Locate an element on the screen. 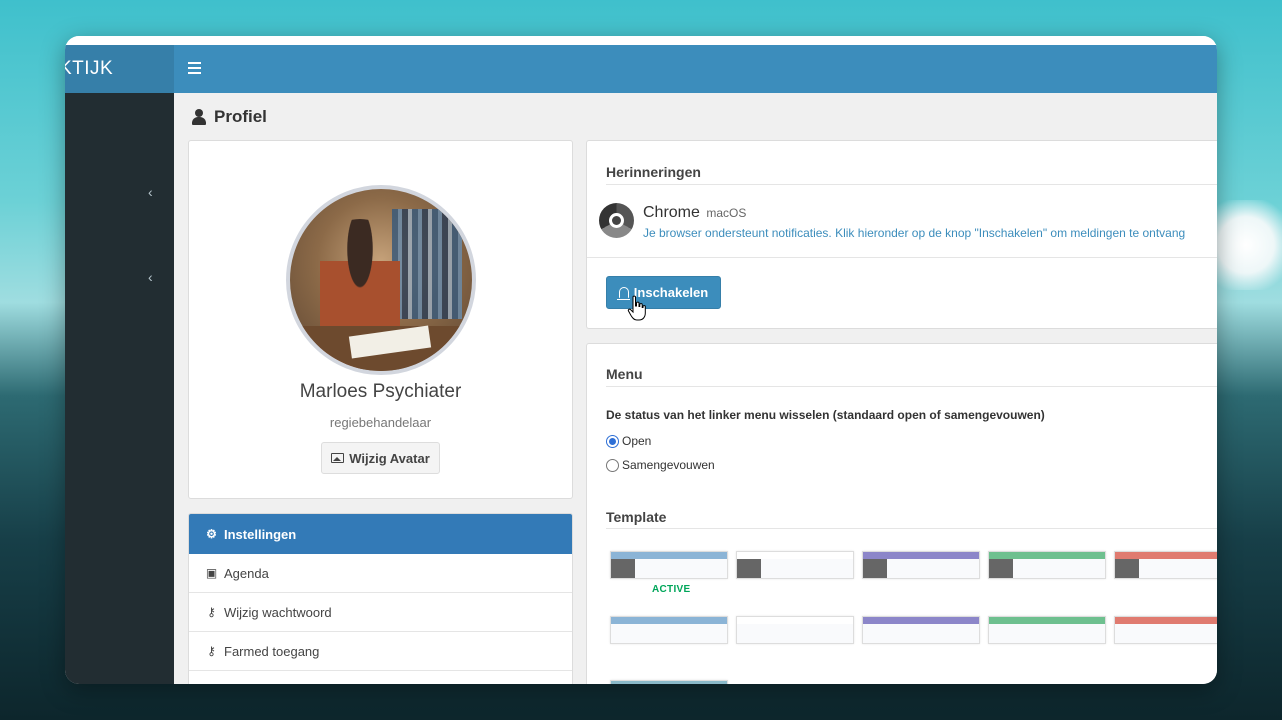 The width and height of the screenshot is (1282, 720). user-icon is located at coordinates (199, 117).